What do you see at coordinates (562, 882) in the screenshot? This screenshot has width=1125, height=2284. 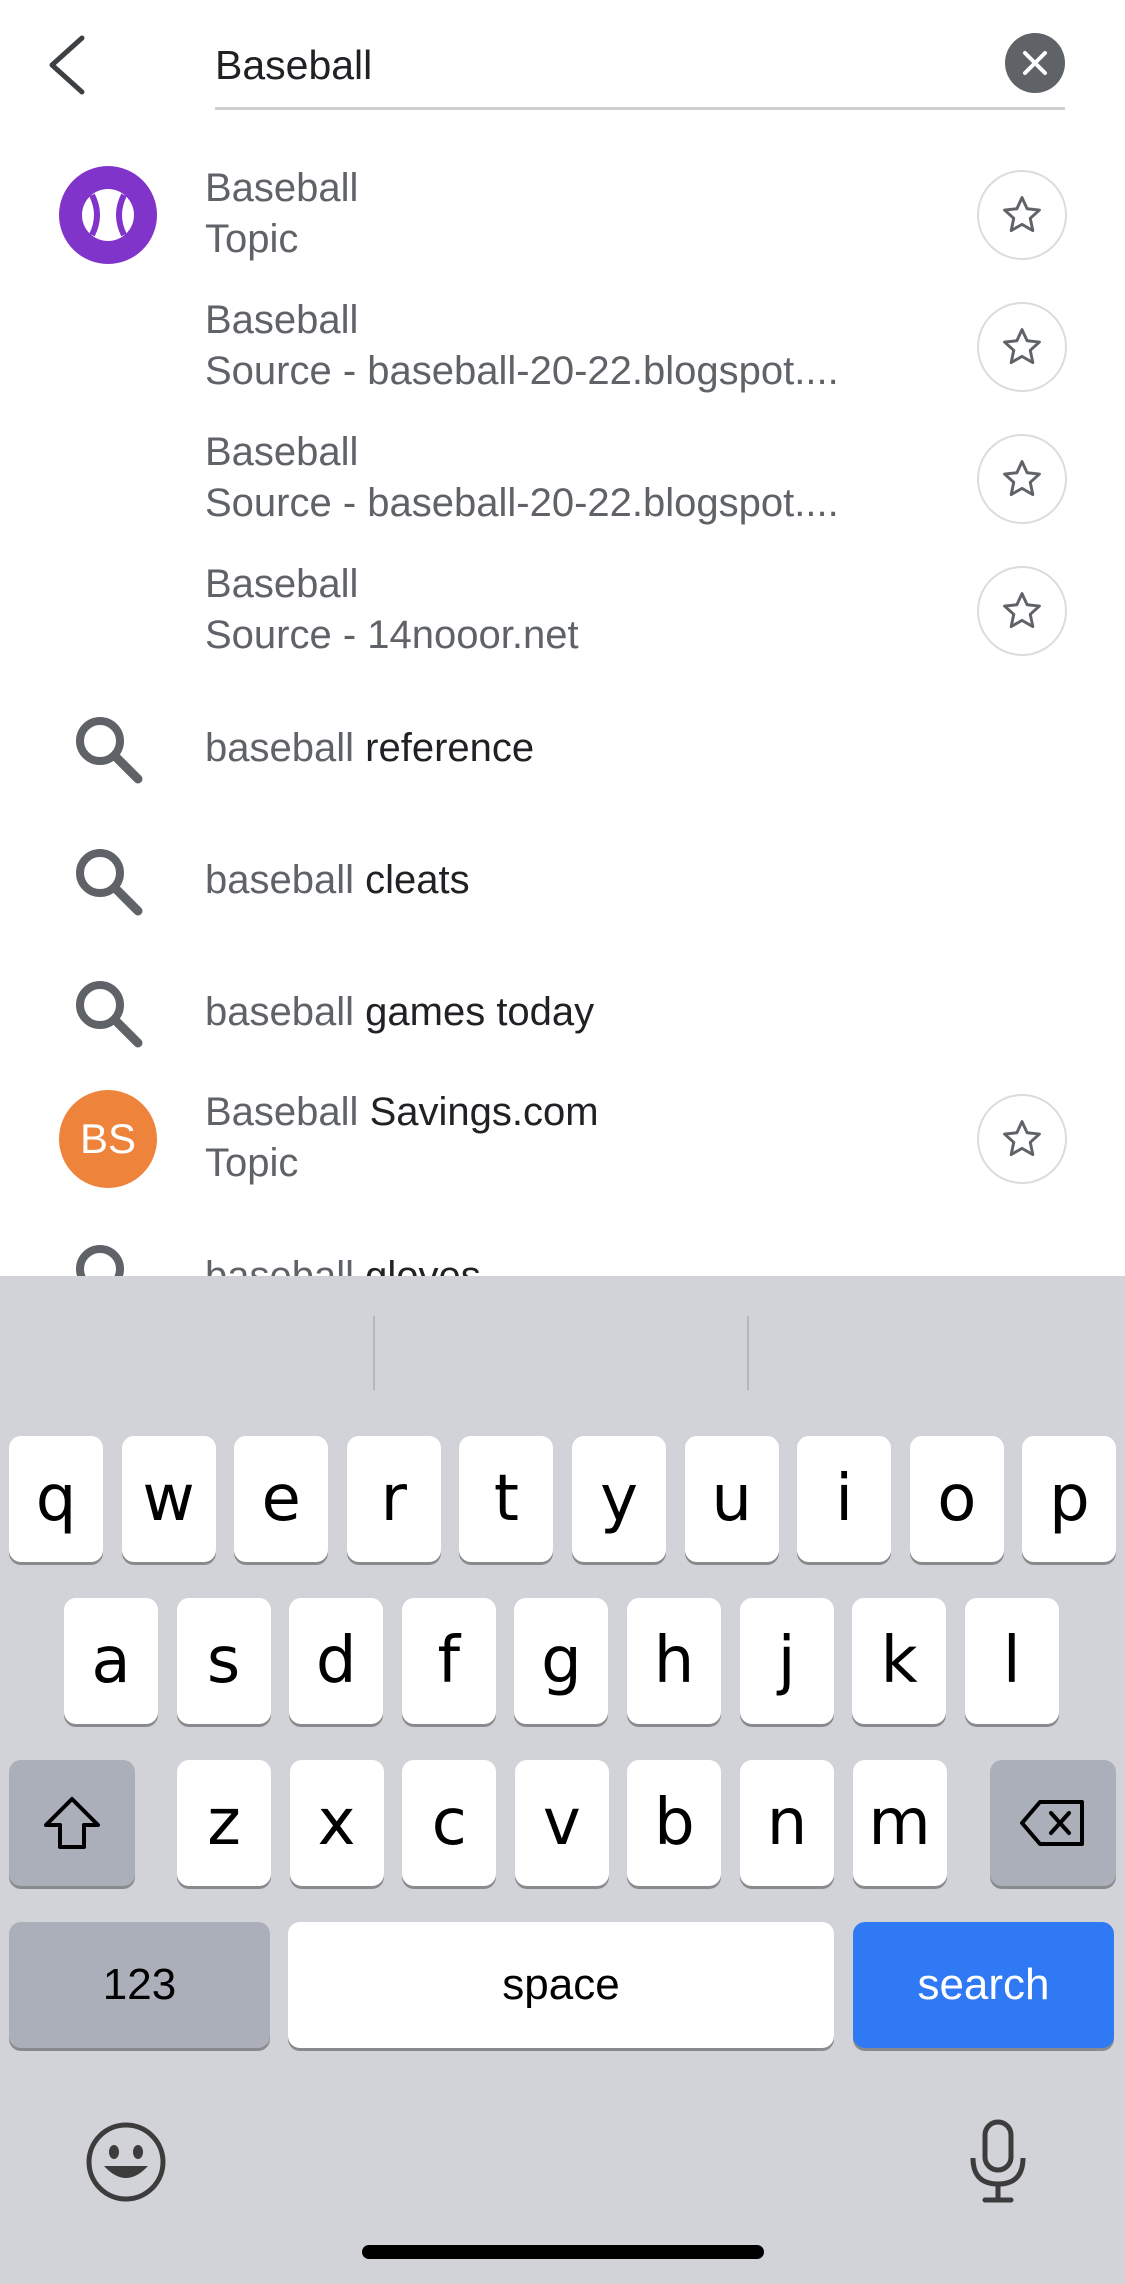 I see `list-item: baseball cleats` at bounding box center [562, 882].